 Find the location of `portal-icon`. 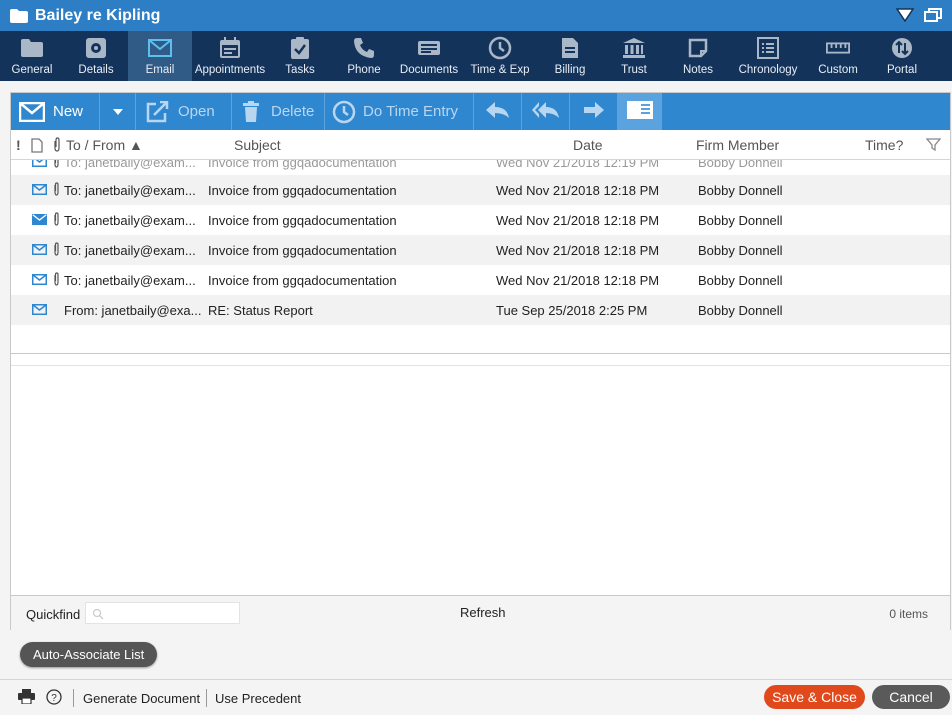

portal-icon is located at coordinates (902, 48).